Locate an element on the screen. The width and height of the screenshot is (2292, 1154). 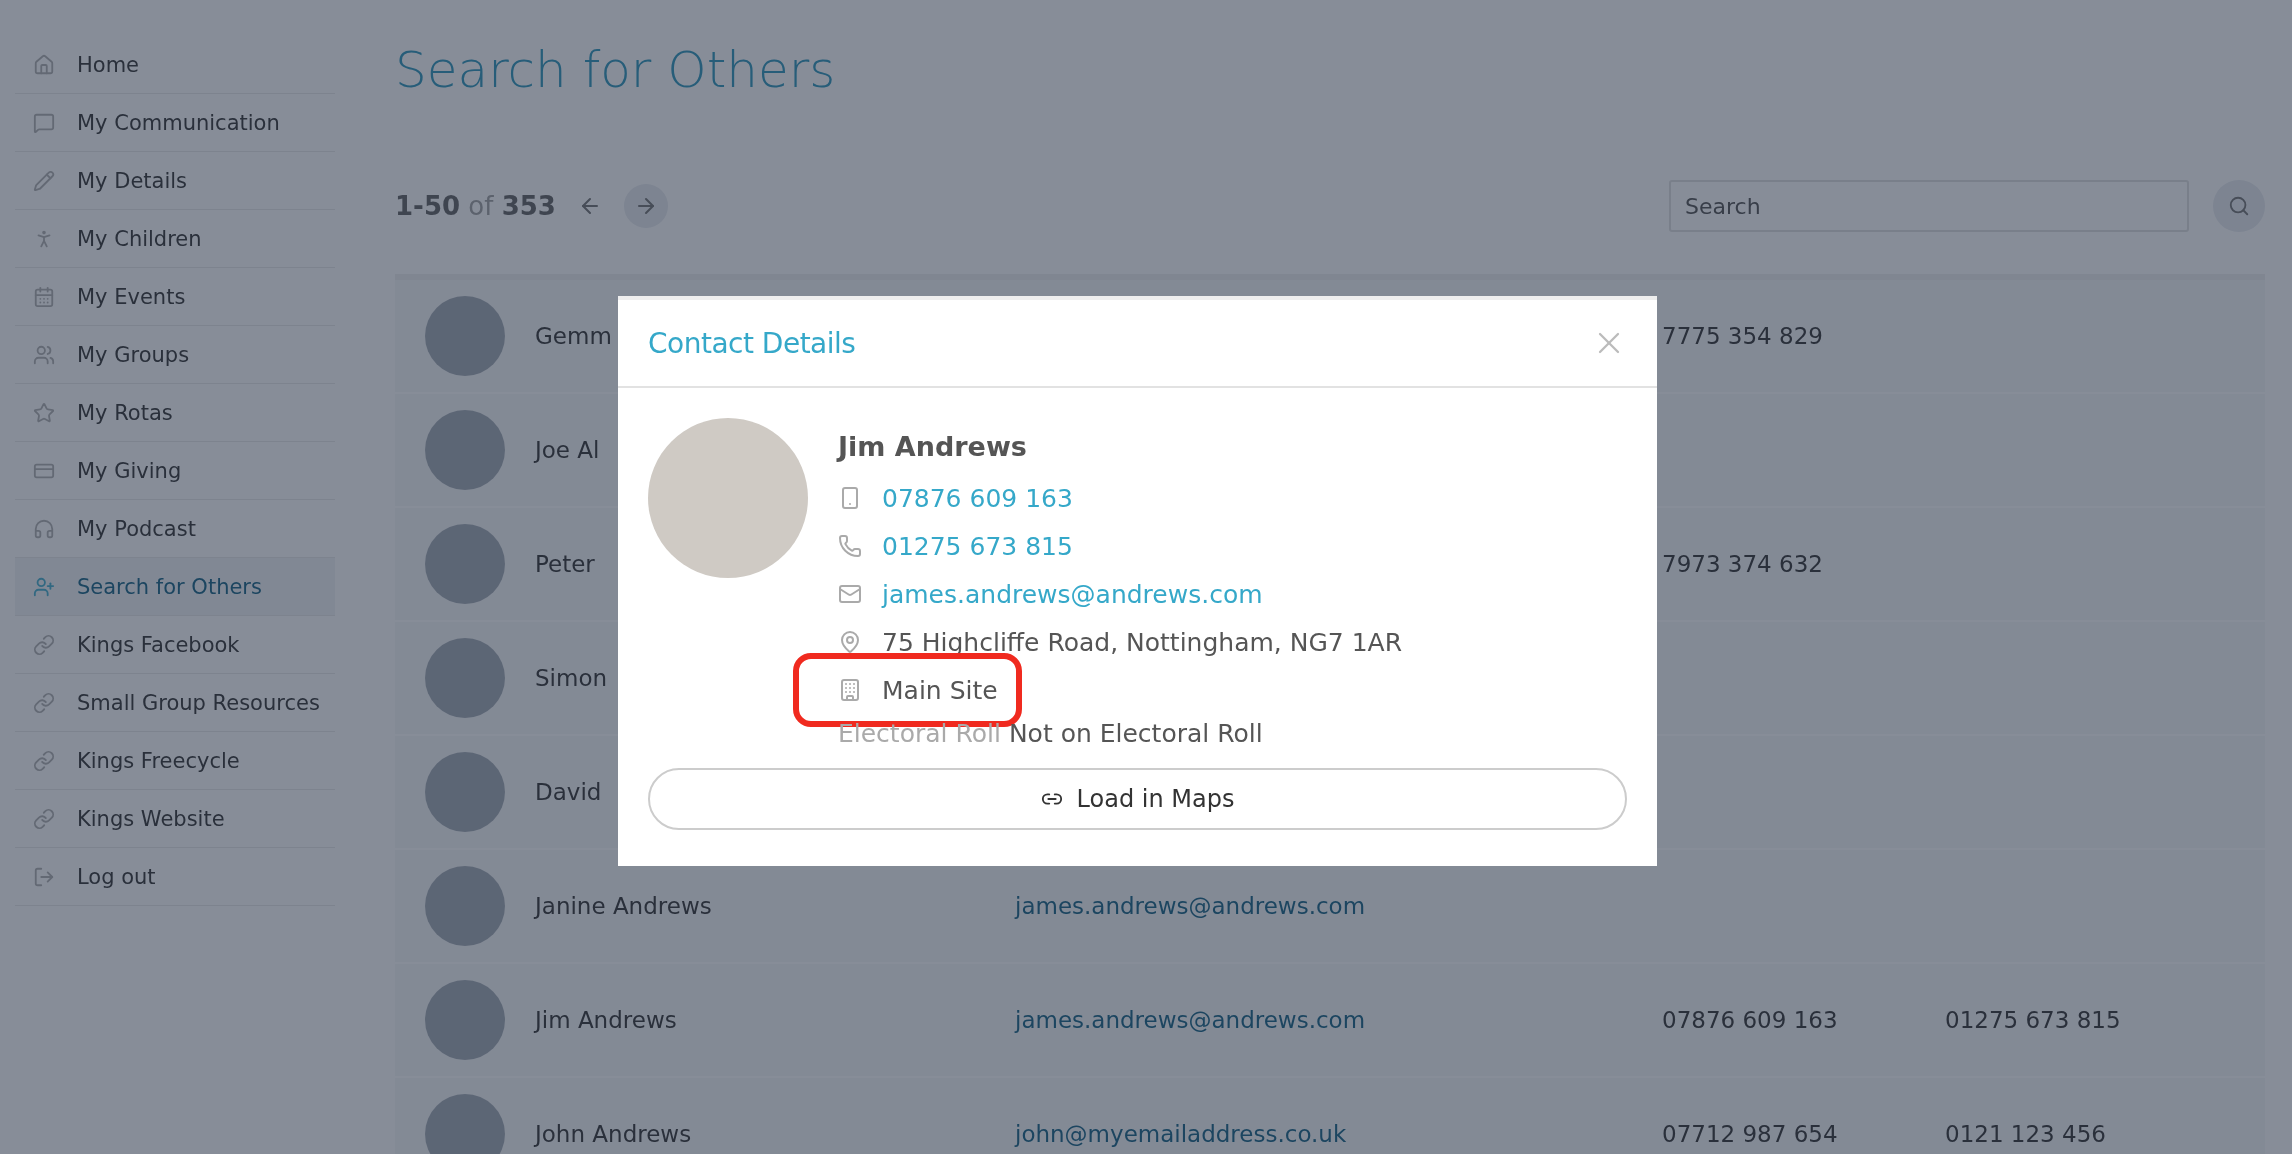
contact-name: Joe Al is located at coordinates (567, 450).